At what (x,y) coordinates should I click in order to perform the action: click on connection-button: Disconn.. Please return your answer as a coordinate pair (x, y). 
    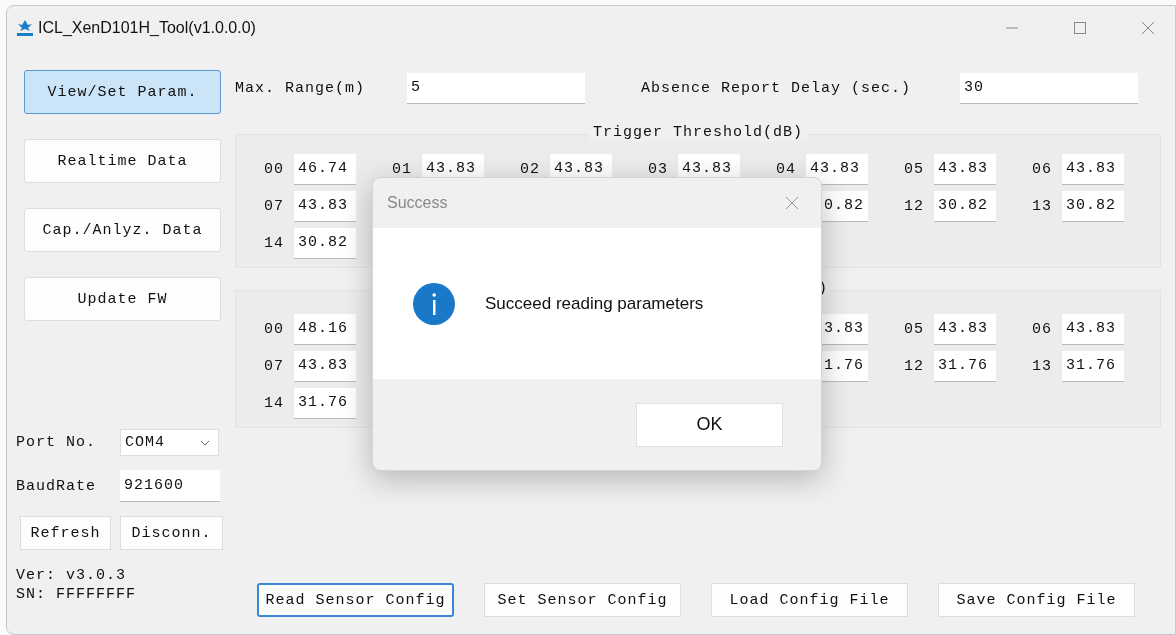
    Looking at the image, I should click on (171, 533).